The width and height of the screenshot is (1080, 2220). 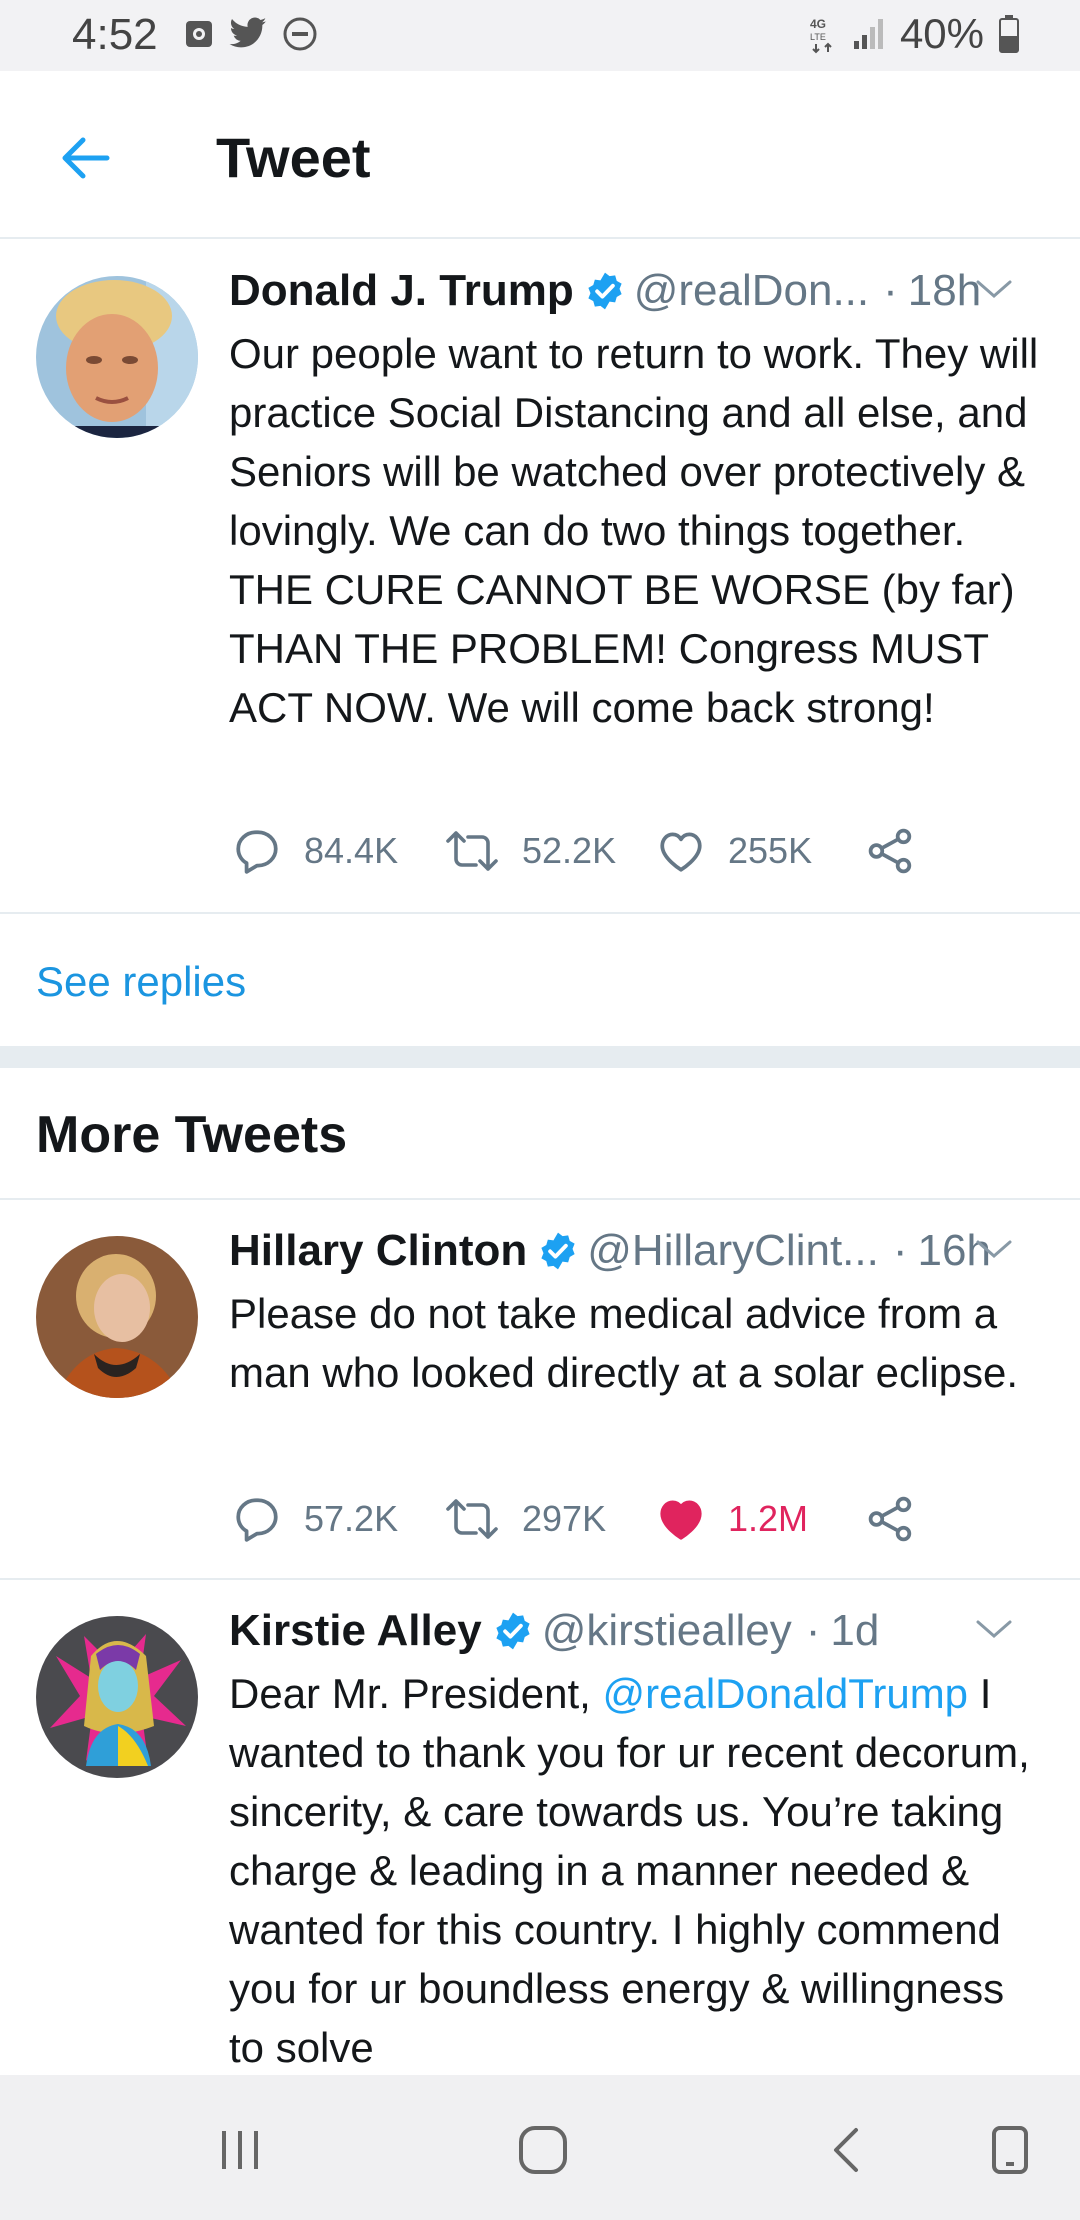 I want to click on top-app-bar: Tweet, so click(x=540, y=155).